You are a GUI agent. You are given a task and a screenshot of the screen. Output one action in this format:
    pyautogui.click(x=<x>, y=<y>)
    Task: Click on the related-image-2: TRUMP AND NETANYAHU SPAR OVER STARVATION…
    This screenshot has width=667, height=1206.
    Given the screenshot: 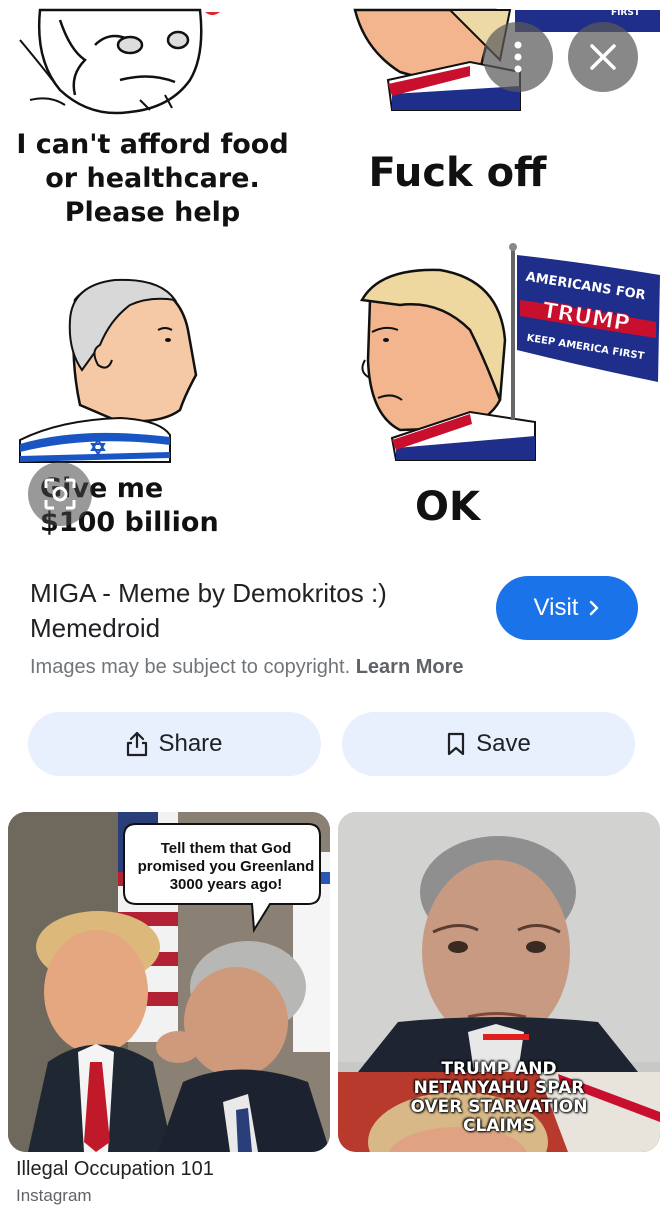 What is the action you would take?
    pyautogui.click(x=499, y=982)
    